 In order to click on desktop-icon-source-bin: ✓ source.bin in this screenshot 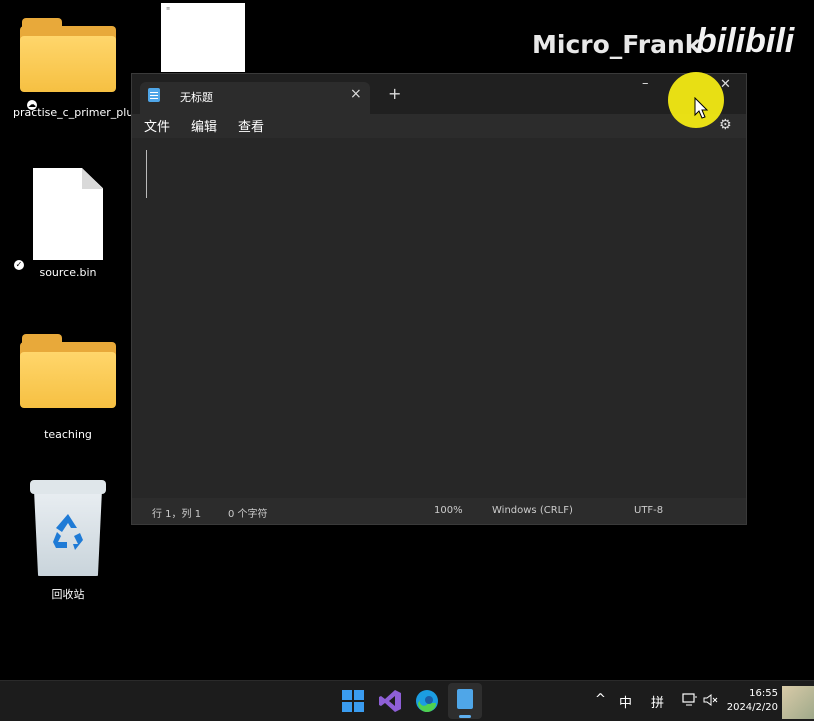, I will do `click(68, 223)`.